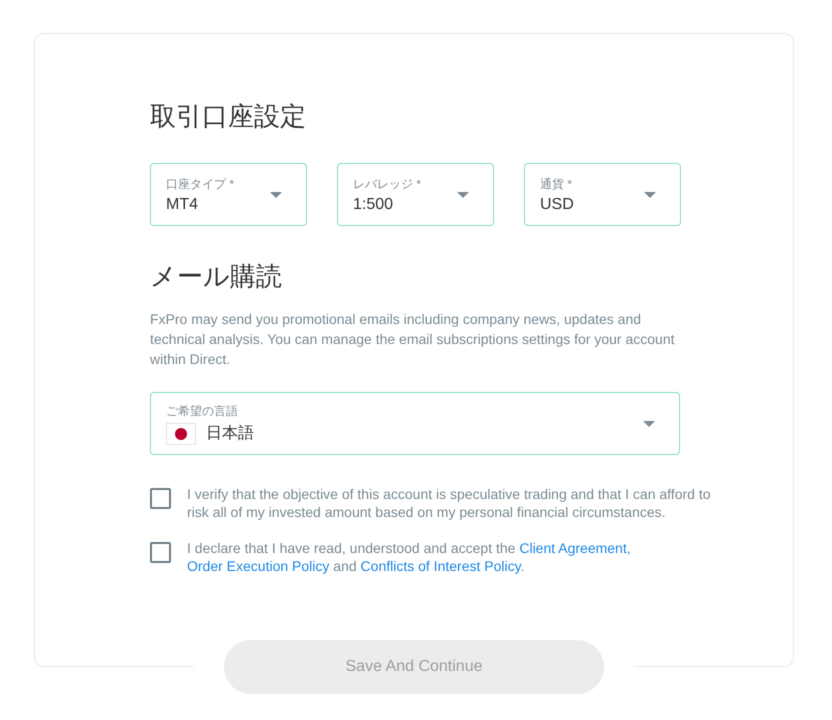  What do you see at coordinates (415, 423) in the screenshot?
I see `language-dropdown: ご希望の言語 日本語` at bounding box center [415, 423].